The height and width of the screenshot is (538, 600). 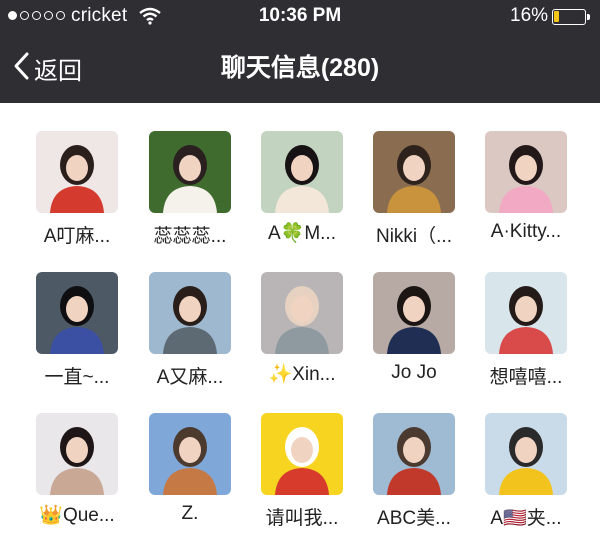 I want to click on back-label: 返回, so click(x=58, y=71).